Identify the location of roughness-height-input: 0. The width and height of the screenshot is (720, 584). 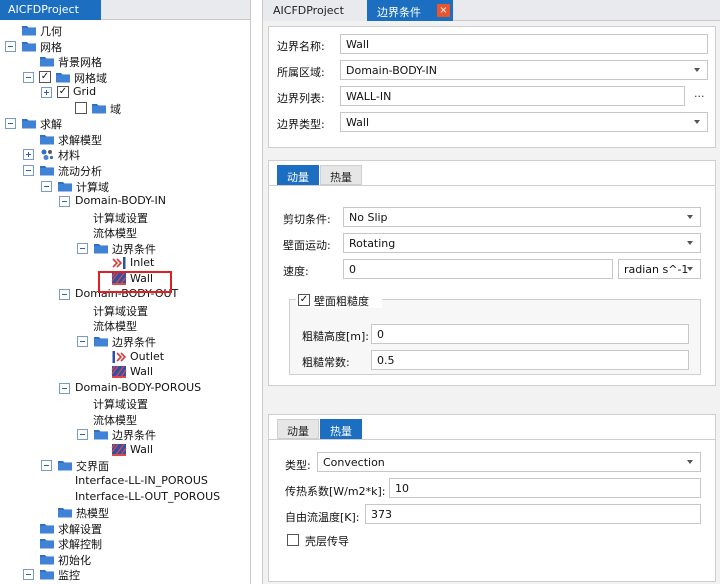
(530, 334).